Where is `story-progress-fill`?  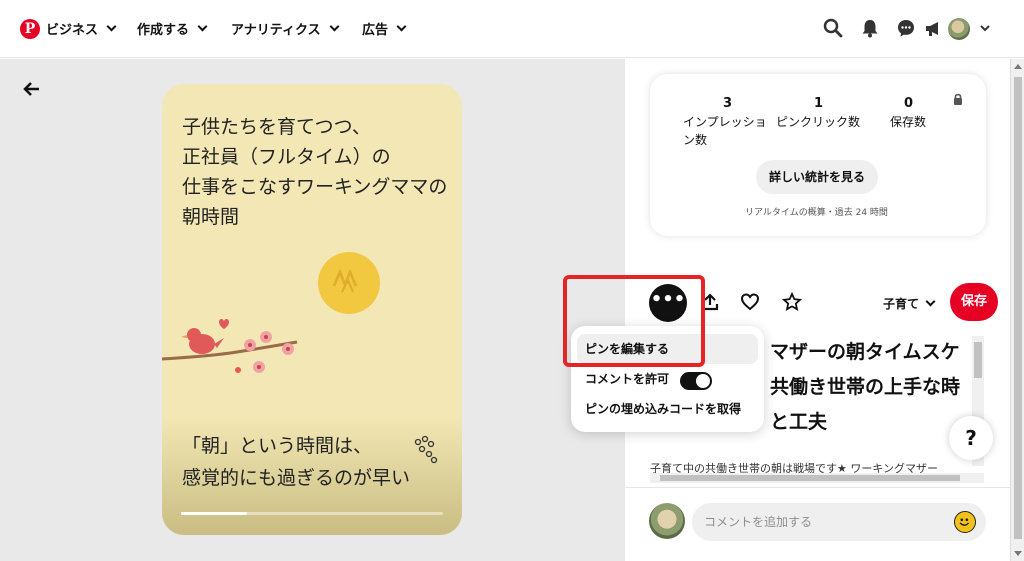
story-progress-fill is located at coordinates (214, 513).